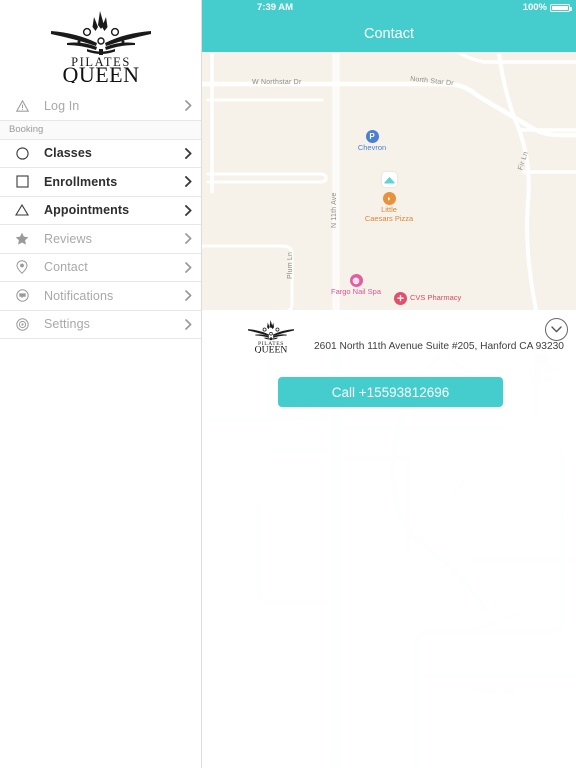 The image size is (576, 768). Describe the element at coordinates (389, 198) in the screenshot. I see `little-caesars-poi-icon: ◗` at that location.